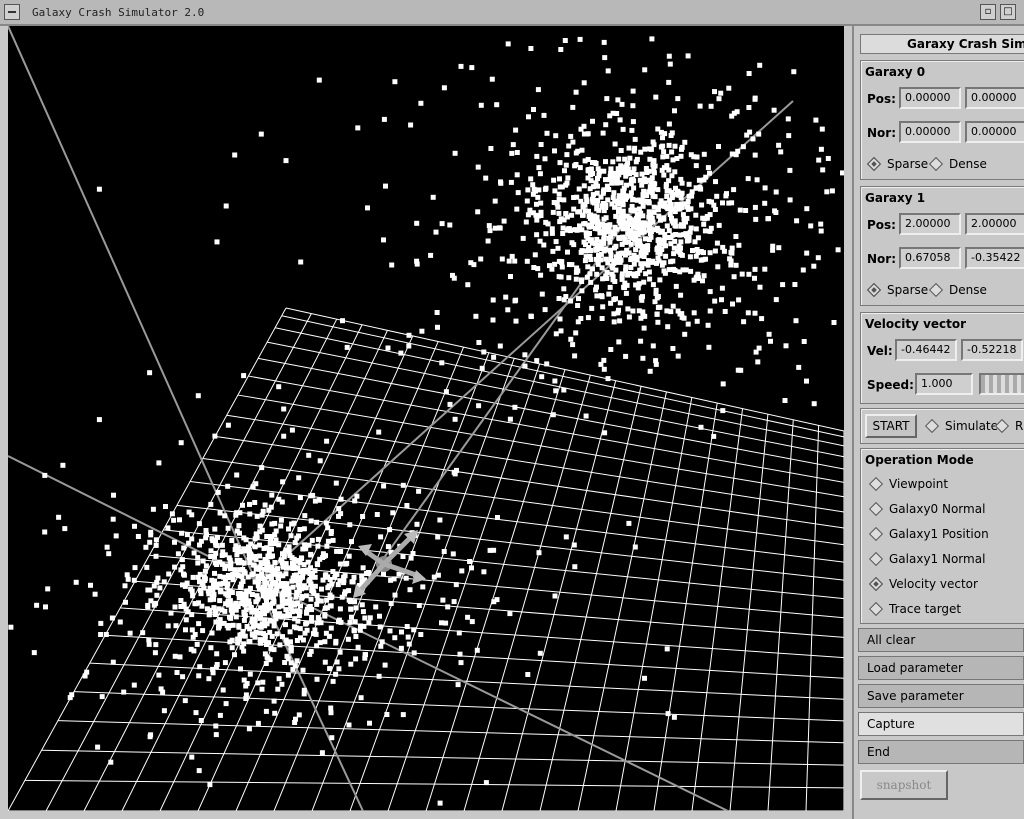 The width and height of the screenshot is (1024, 819). Describe the element at coordinates (941, 640) in the screenshot. I see `all-clear-button: All clear` at that location.